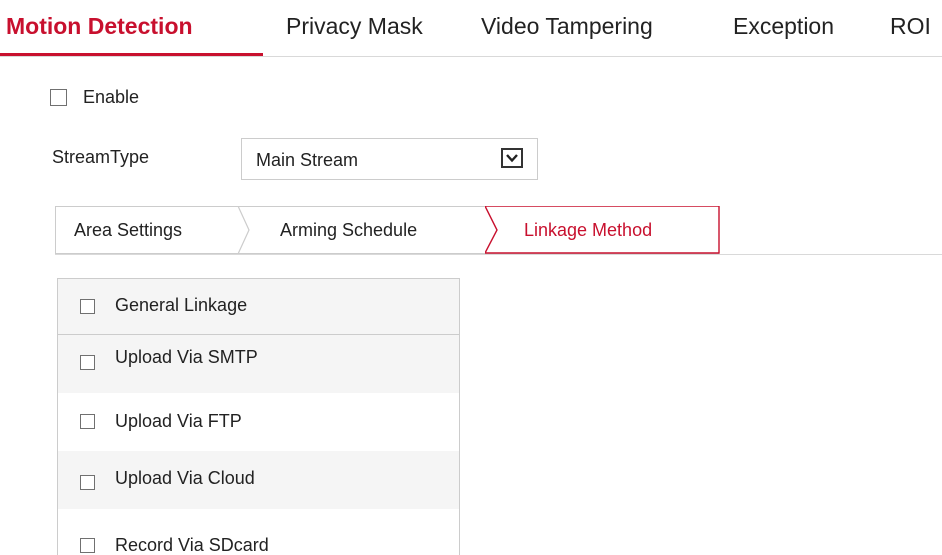  Describe the element at coordinates (512, 158) in the screenshot. I see `chevron-down-icon` at that location.